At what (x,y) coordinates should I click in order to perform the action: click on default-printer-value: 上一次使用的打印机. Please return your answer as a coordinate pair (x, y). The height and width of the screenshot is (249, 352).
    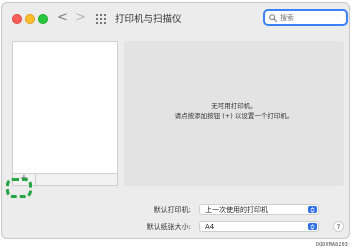
    Looking at the image, I should click on (236, 210).